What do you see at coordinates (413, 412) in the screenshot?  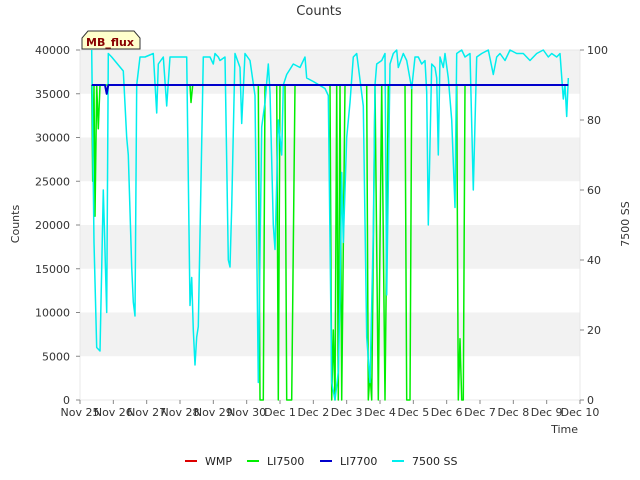 I see `x-tick-label: Dec 5` at bounding box center [413, 412].